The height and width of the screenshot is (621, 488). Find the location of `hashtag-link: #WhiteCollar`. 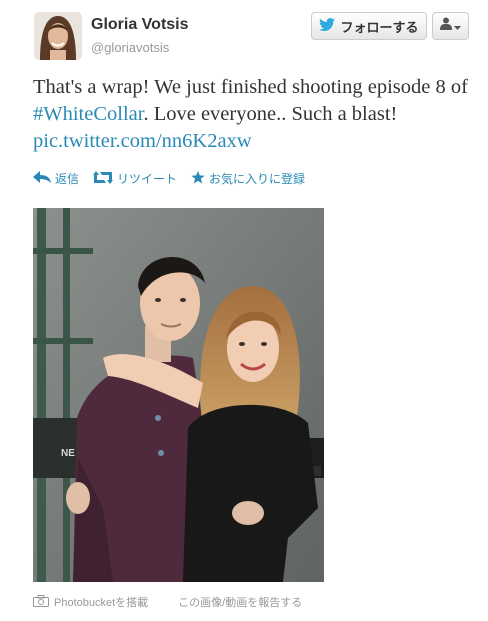

hashtag-link: #WhiteCollar is located at coordinates (88, 114).